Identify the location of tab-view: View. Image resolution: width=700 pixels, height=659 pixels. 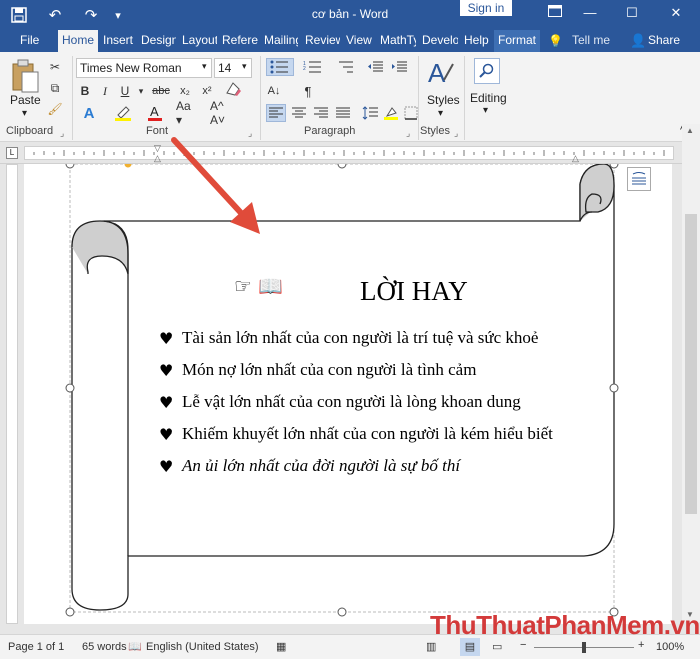
(360, 41).